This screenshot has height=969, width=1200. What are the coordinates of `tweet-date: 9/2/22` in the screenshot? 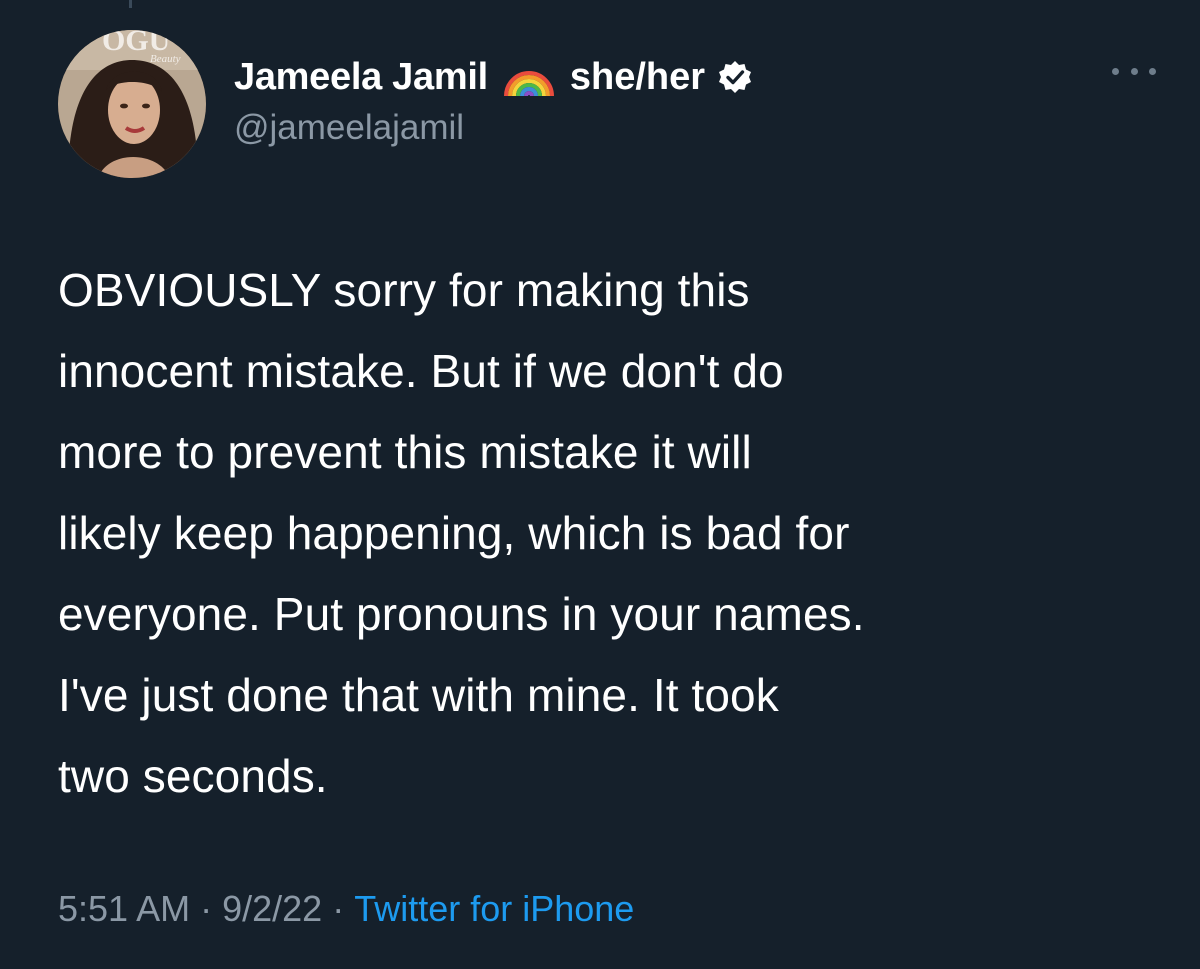 It's located at (272, 908).